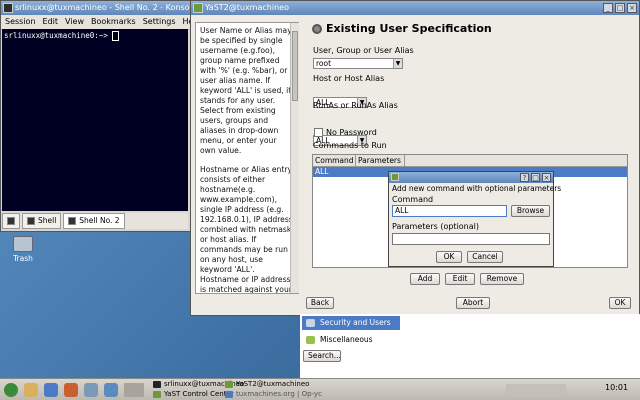 The image size is (640, 400). I want to click on abort-button: Abort, so click(473, 303).